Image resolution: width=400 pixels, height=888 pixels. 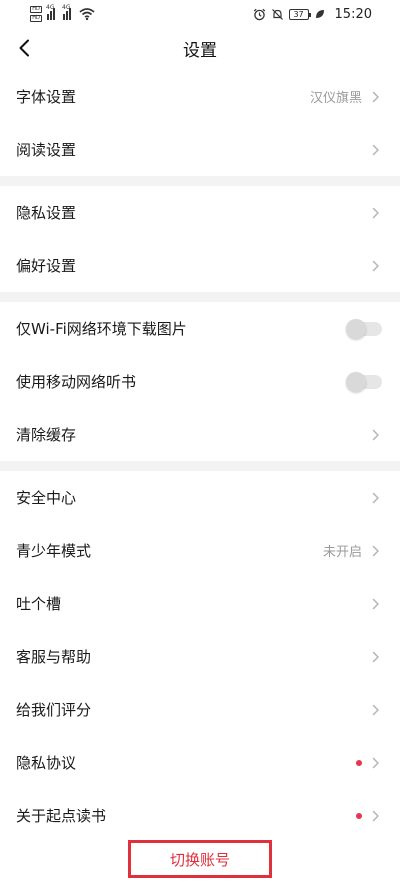 What do you see at coordinates (200, 328) in the screenshot?
I see `settings-row: 仅Wi-Fi网络环境下载图片` at bounding box center [200, 328].